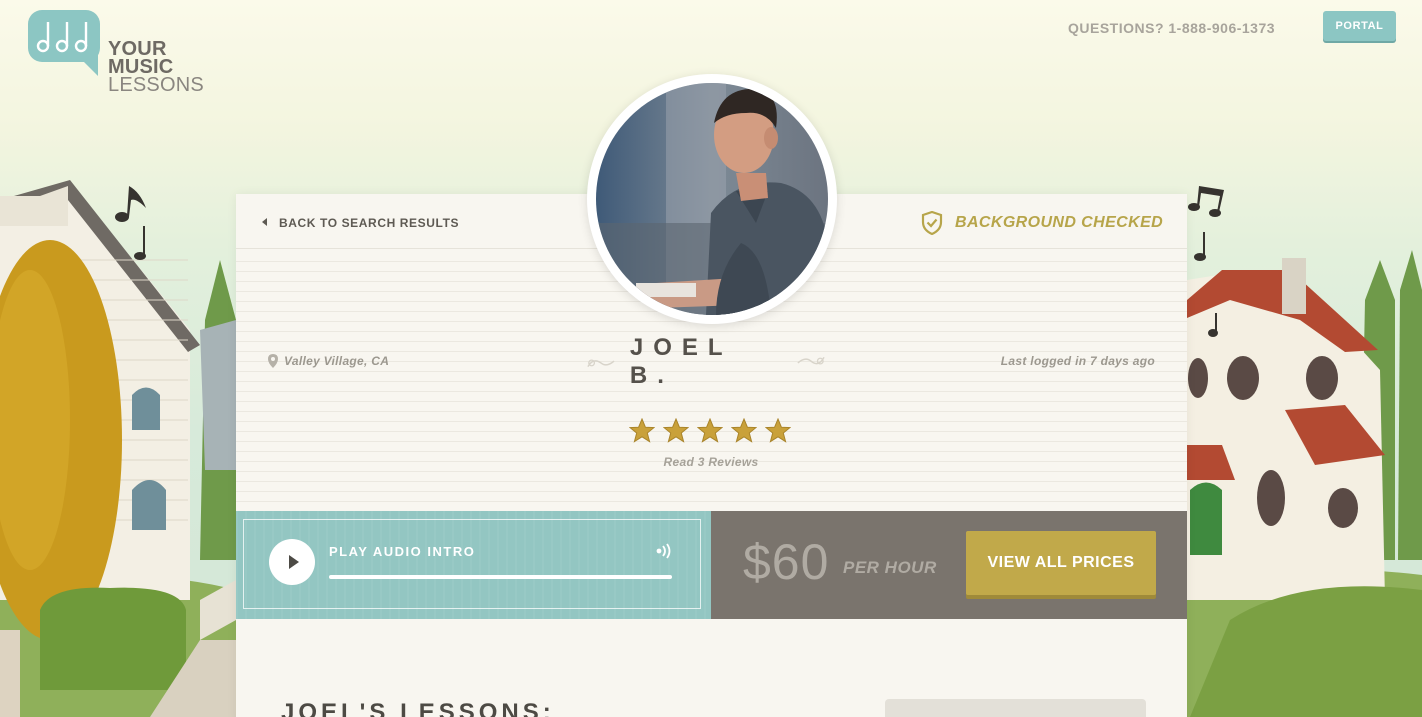 The height and width of the screenshot is (717, 1422). What do you see at coordinates (932, 223) in the screenshot?
I see `shield-check-icon` at bounding box center [932, 223].